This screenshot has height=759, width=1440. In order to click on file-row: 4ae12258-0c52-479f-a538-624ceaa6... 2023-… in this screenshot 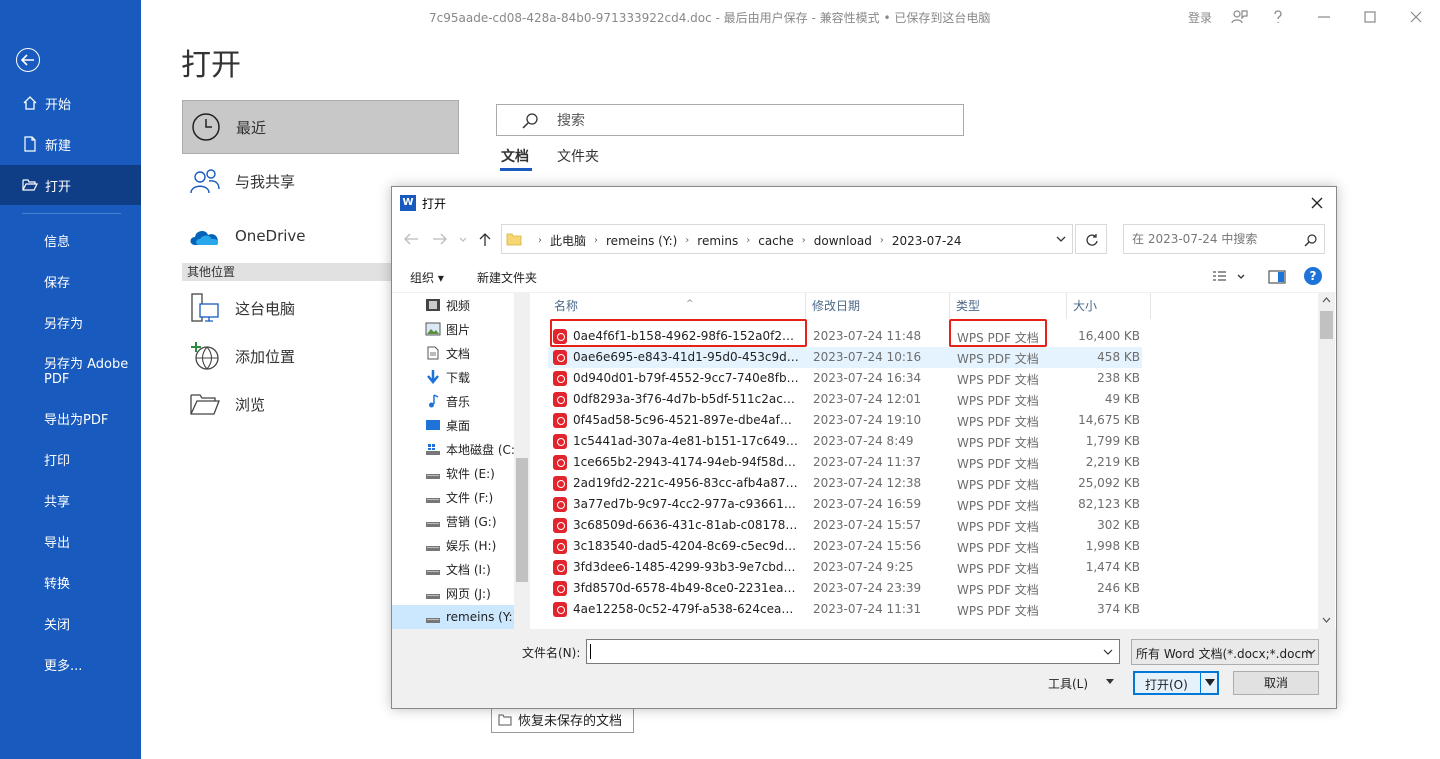, I will do `click(845, 609)`.